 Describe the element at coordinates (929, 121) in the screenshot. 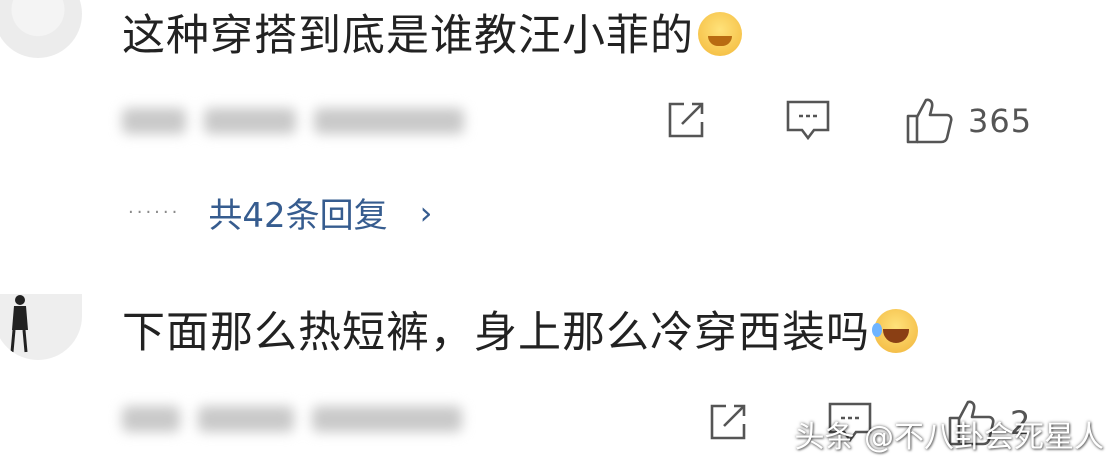

I see `thumbs-up-icon` at that location.